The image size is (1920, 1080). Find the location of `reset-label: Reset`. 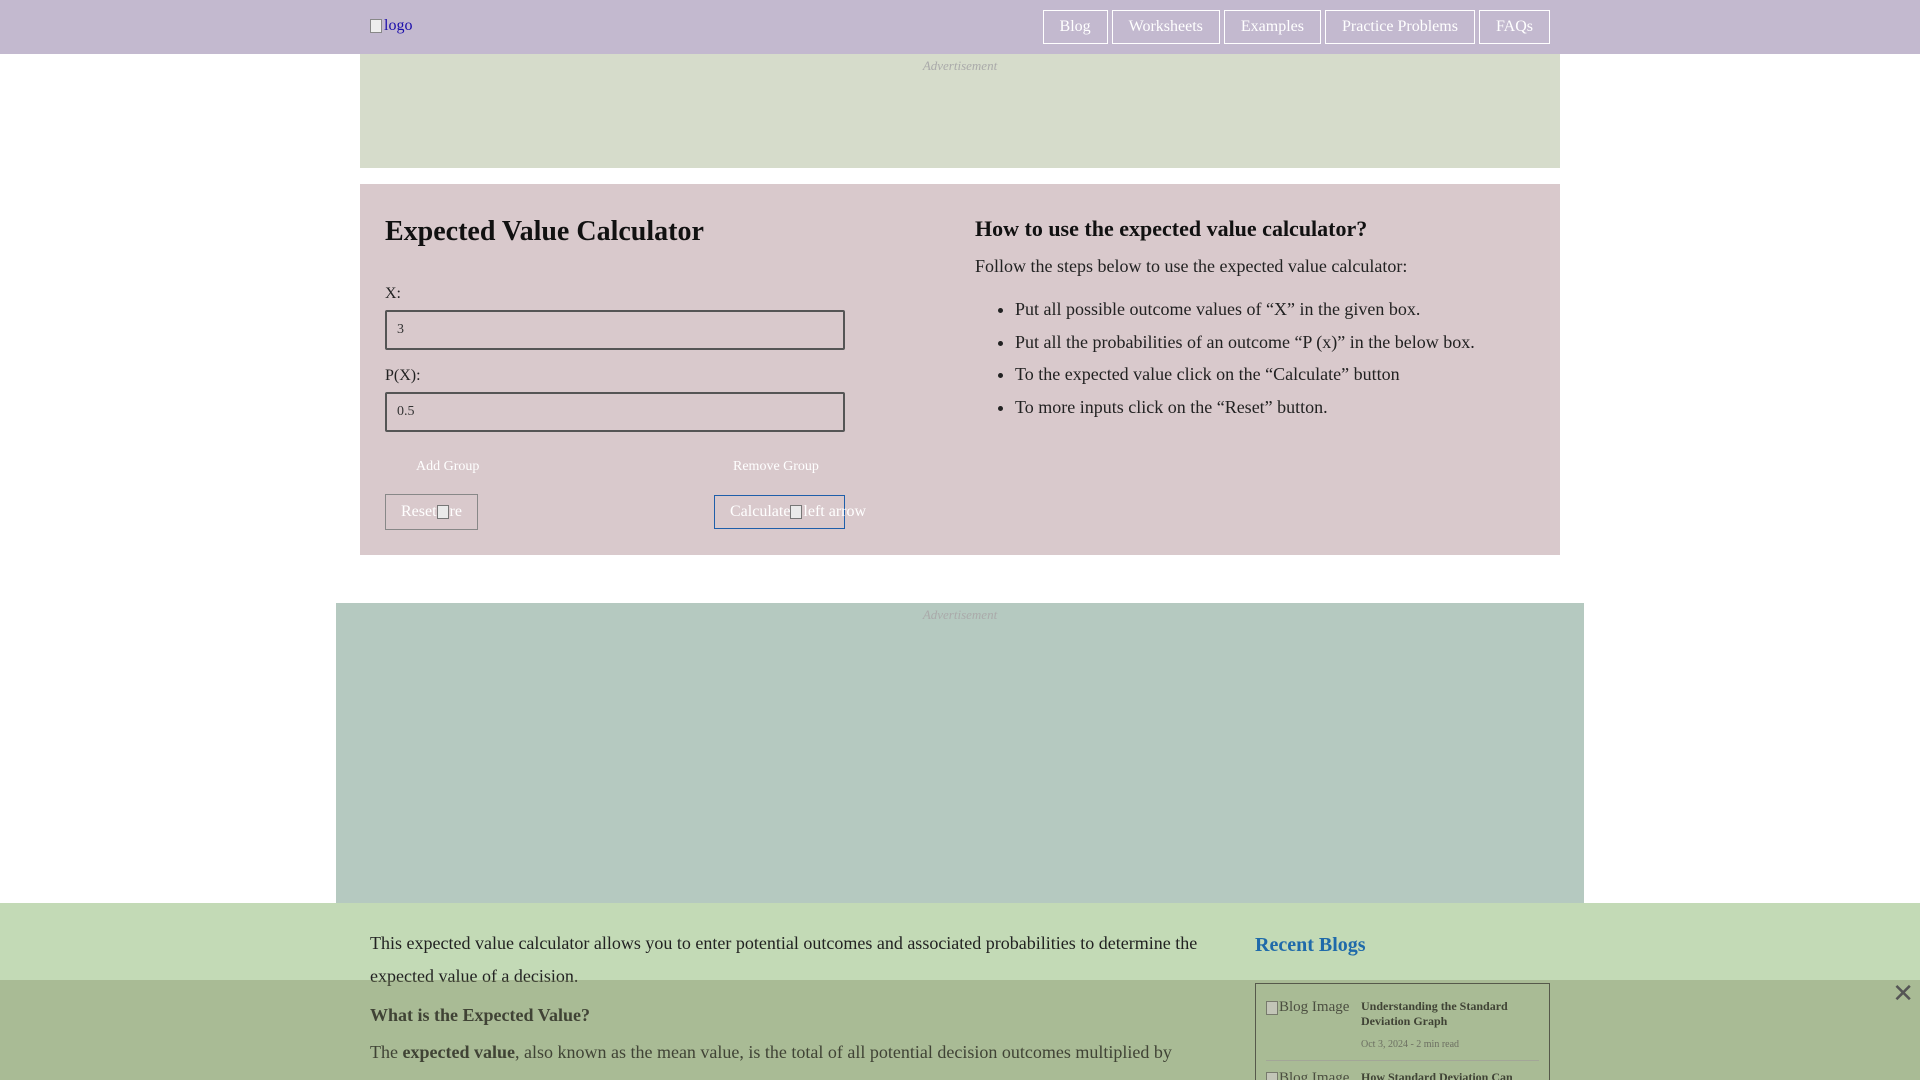

reset-label: Reset is located at coordinates (419, 511).